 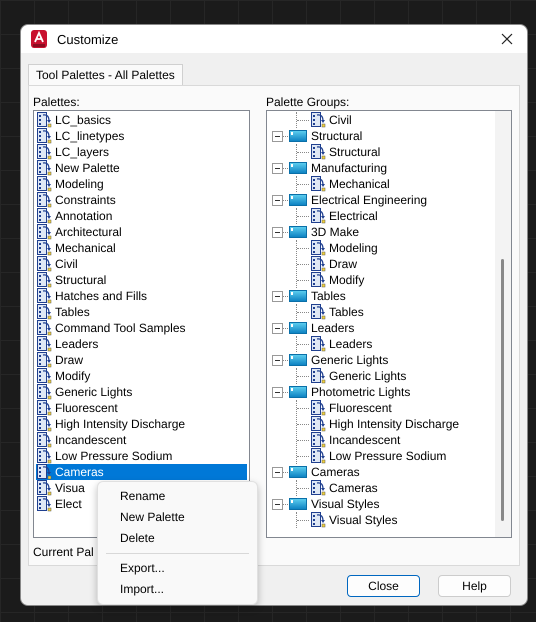 What do you see at coordinates (113, 456) in the screenshot?
I see `list-item: Low Pressure Sodium` at bounding box center [113, 456].